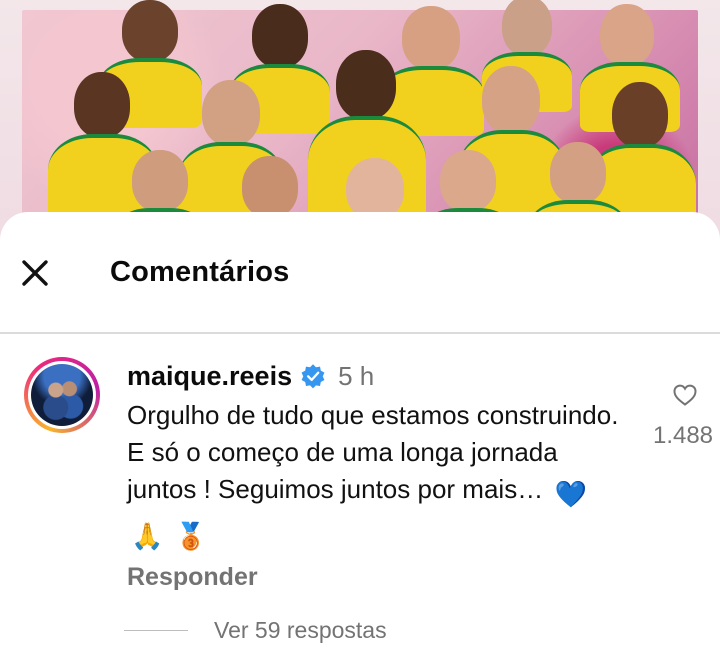  I want to click on like-count: 1.488, so click(683, 435).